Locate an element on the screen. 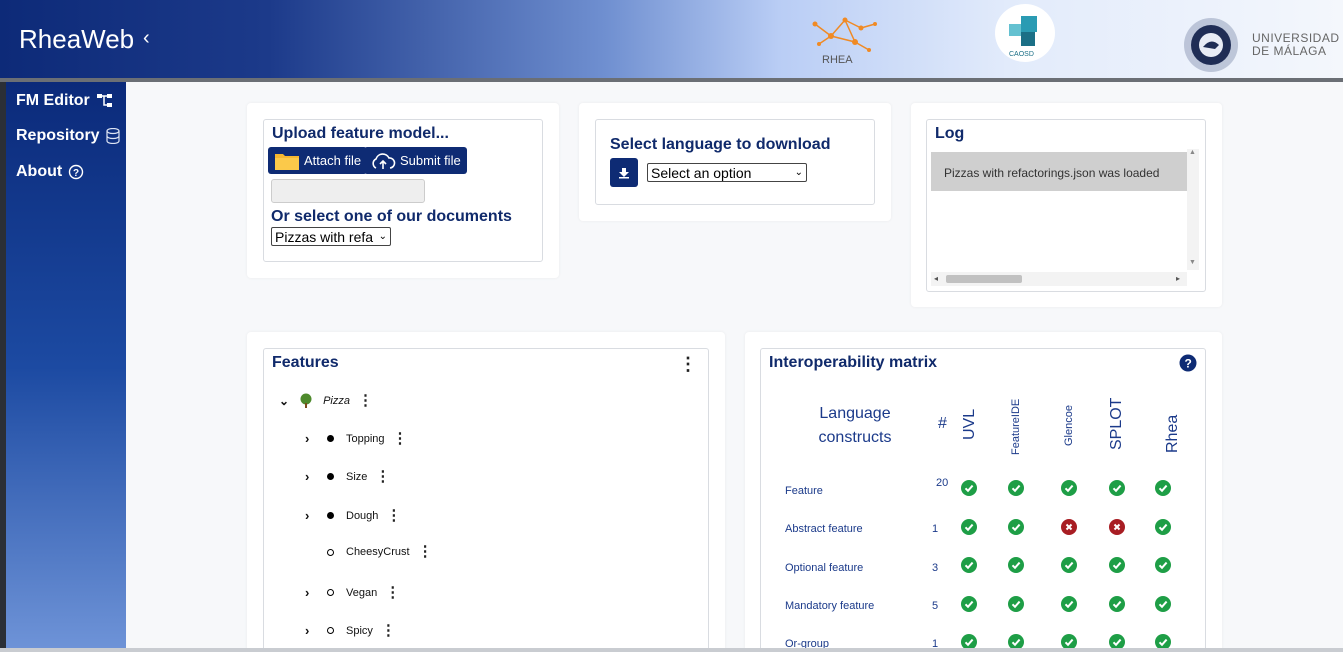 The height and width of the screenshot is (652, 1343). tree-item-topping: › Topping ⋮ is located at coordinates (356, 439).